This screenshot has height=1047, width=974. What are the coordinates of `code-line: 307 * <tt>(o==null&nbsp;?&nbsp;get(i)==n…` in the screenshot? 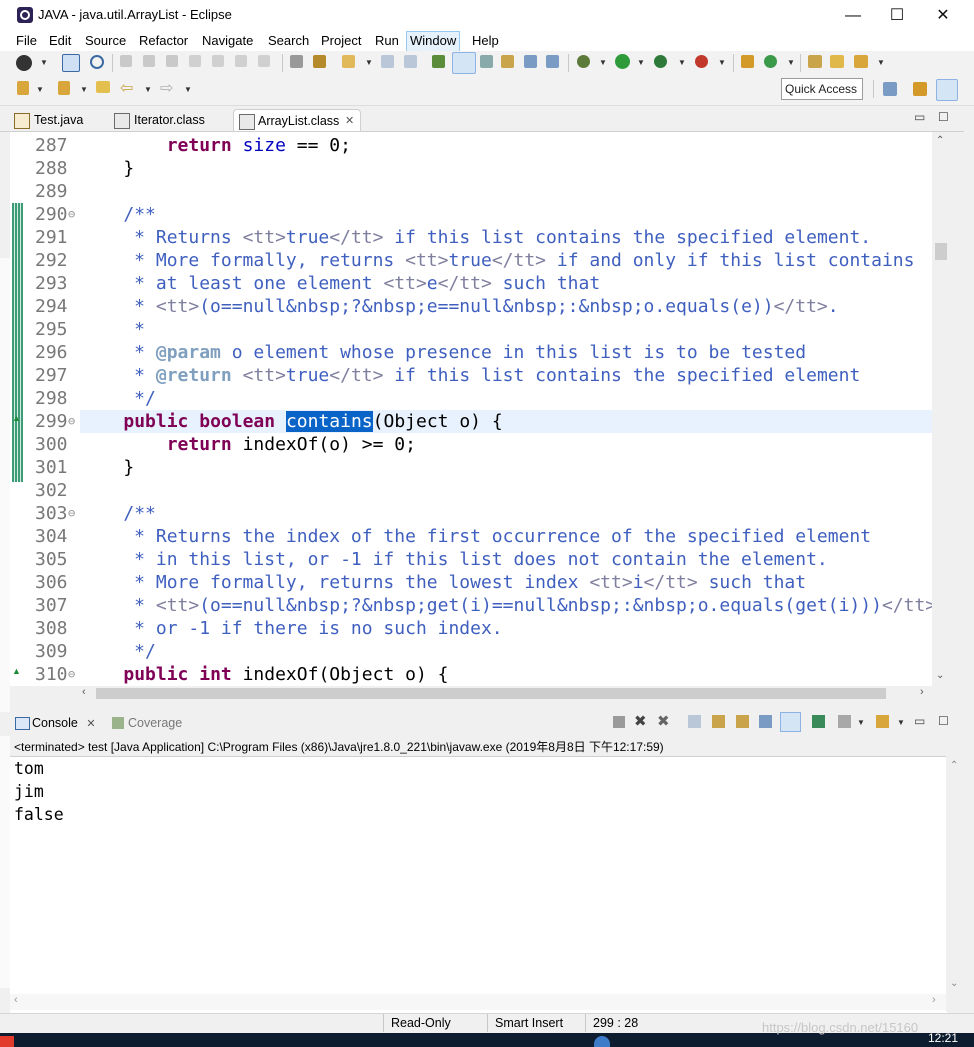 It's located at (473, 605).